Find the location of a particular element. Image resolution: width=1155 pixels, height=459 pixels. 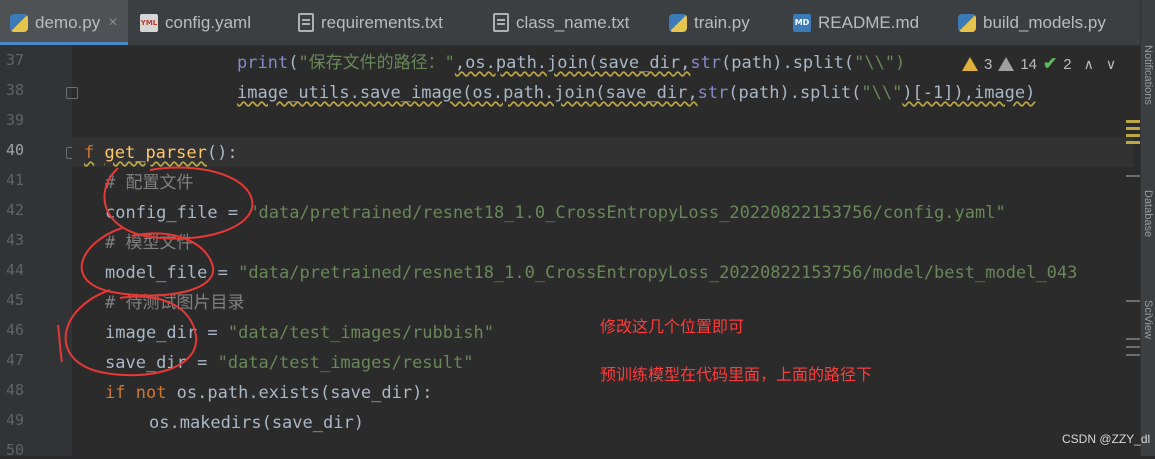

previous-problem-icon: ∧ is located at coordinates (1089, 64).